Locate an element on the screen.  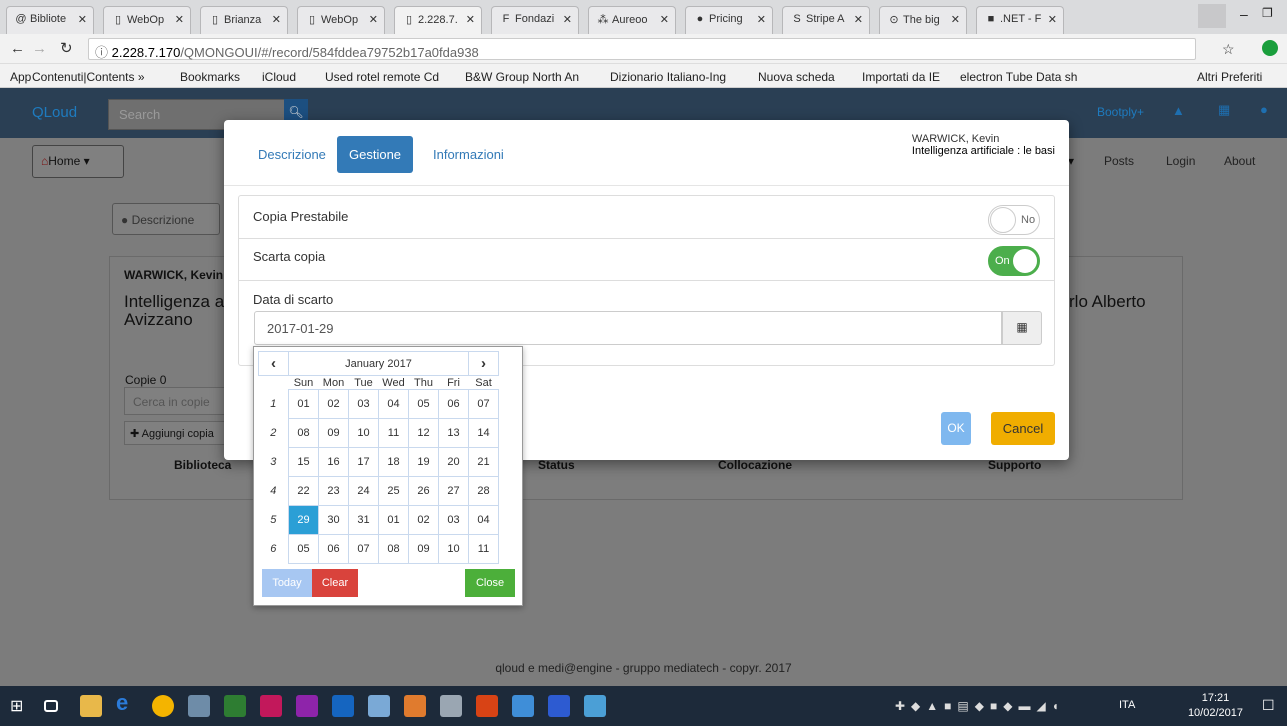
date-input: 2017-01-29 is located at coordinates (628, 328).